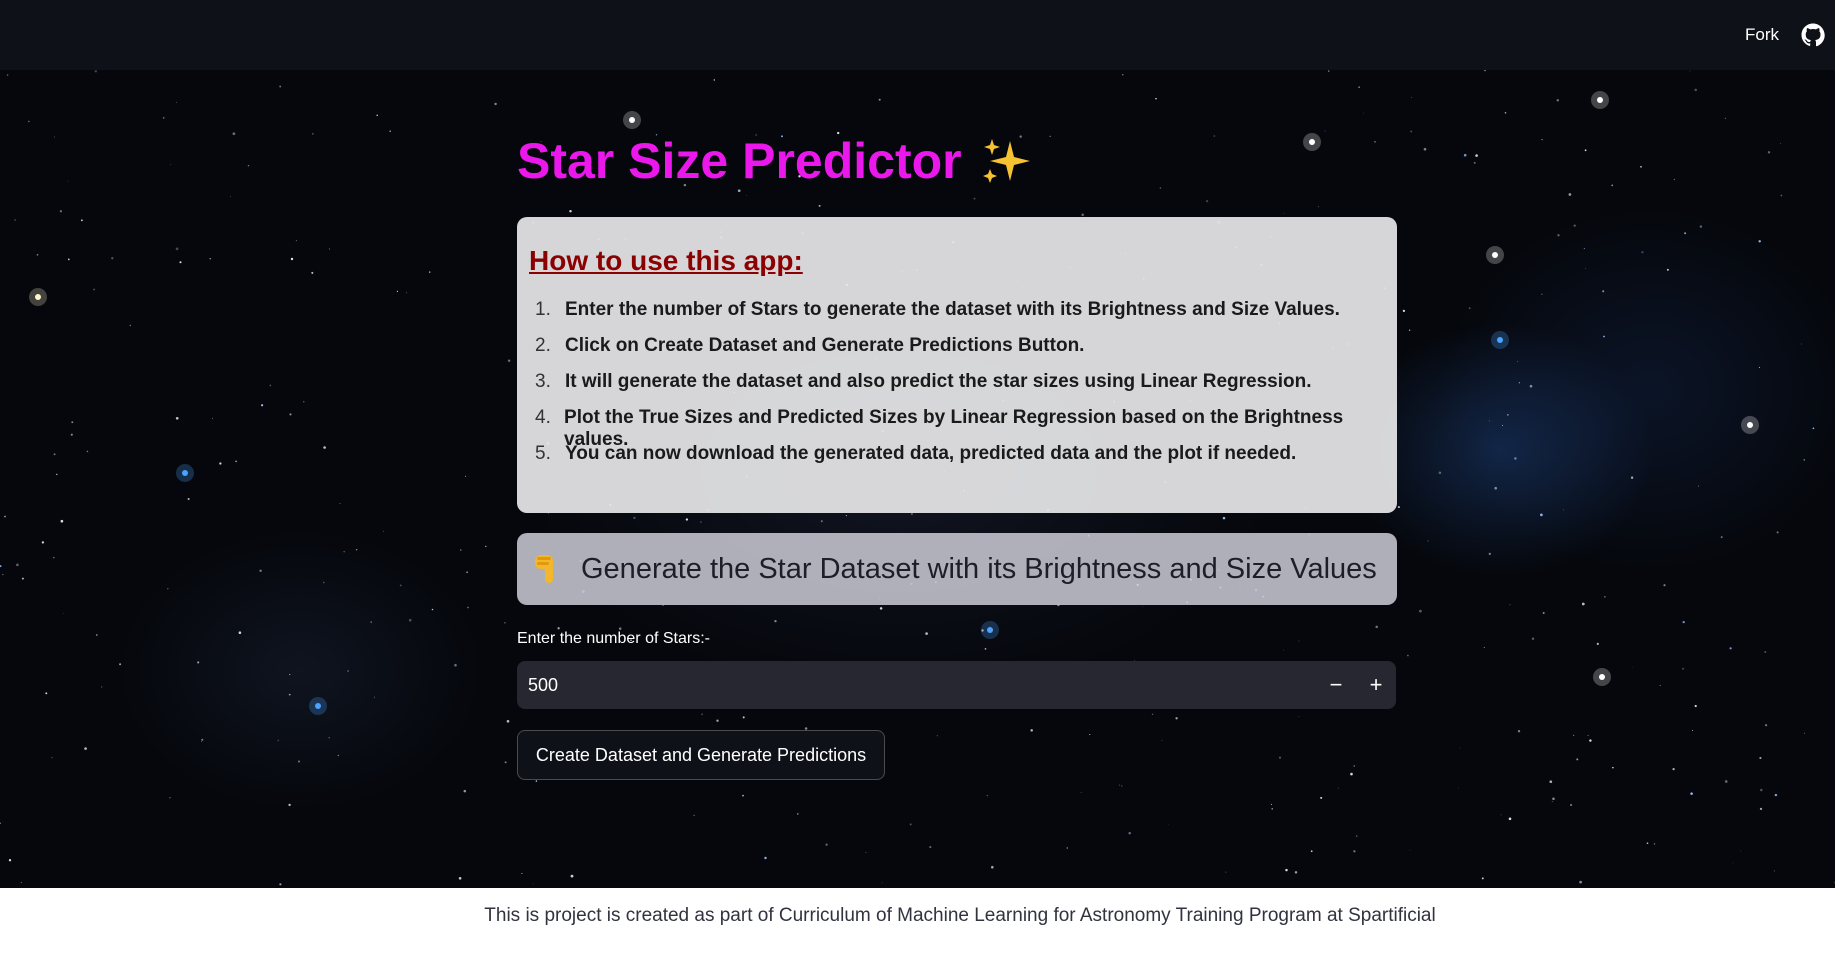 This screenshot has height=961, width=1835. What do you see at coordinates (701, 755) in the screenshot?
I see `create-dataset-button: Create Dataset and Generate Predictions` at bounding box center [701, 755].